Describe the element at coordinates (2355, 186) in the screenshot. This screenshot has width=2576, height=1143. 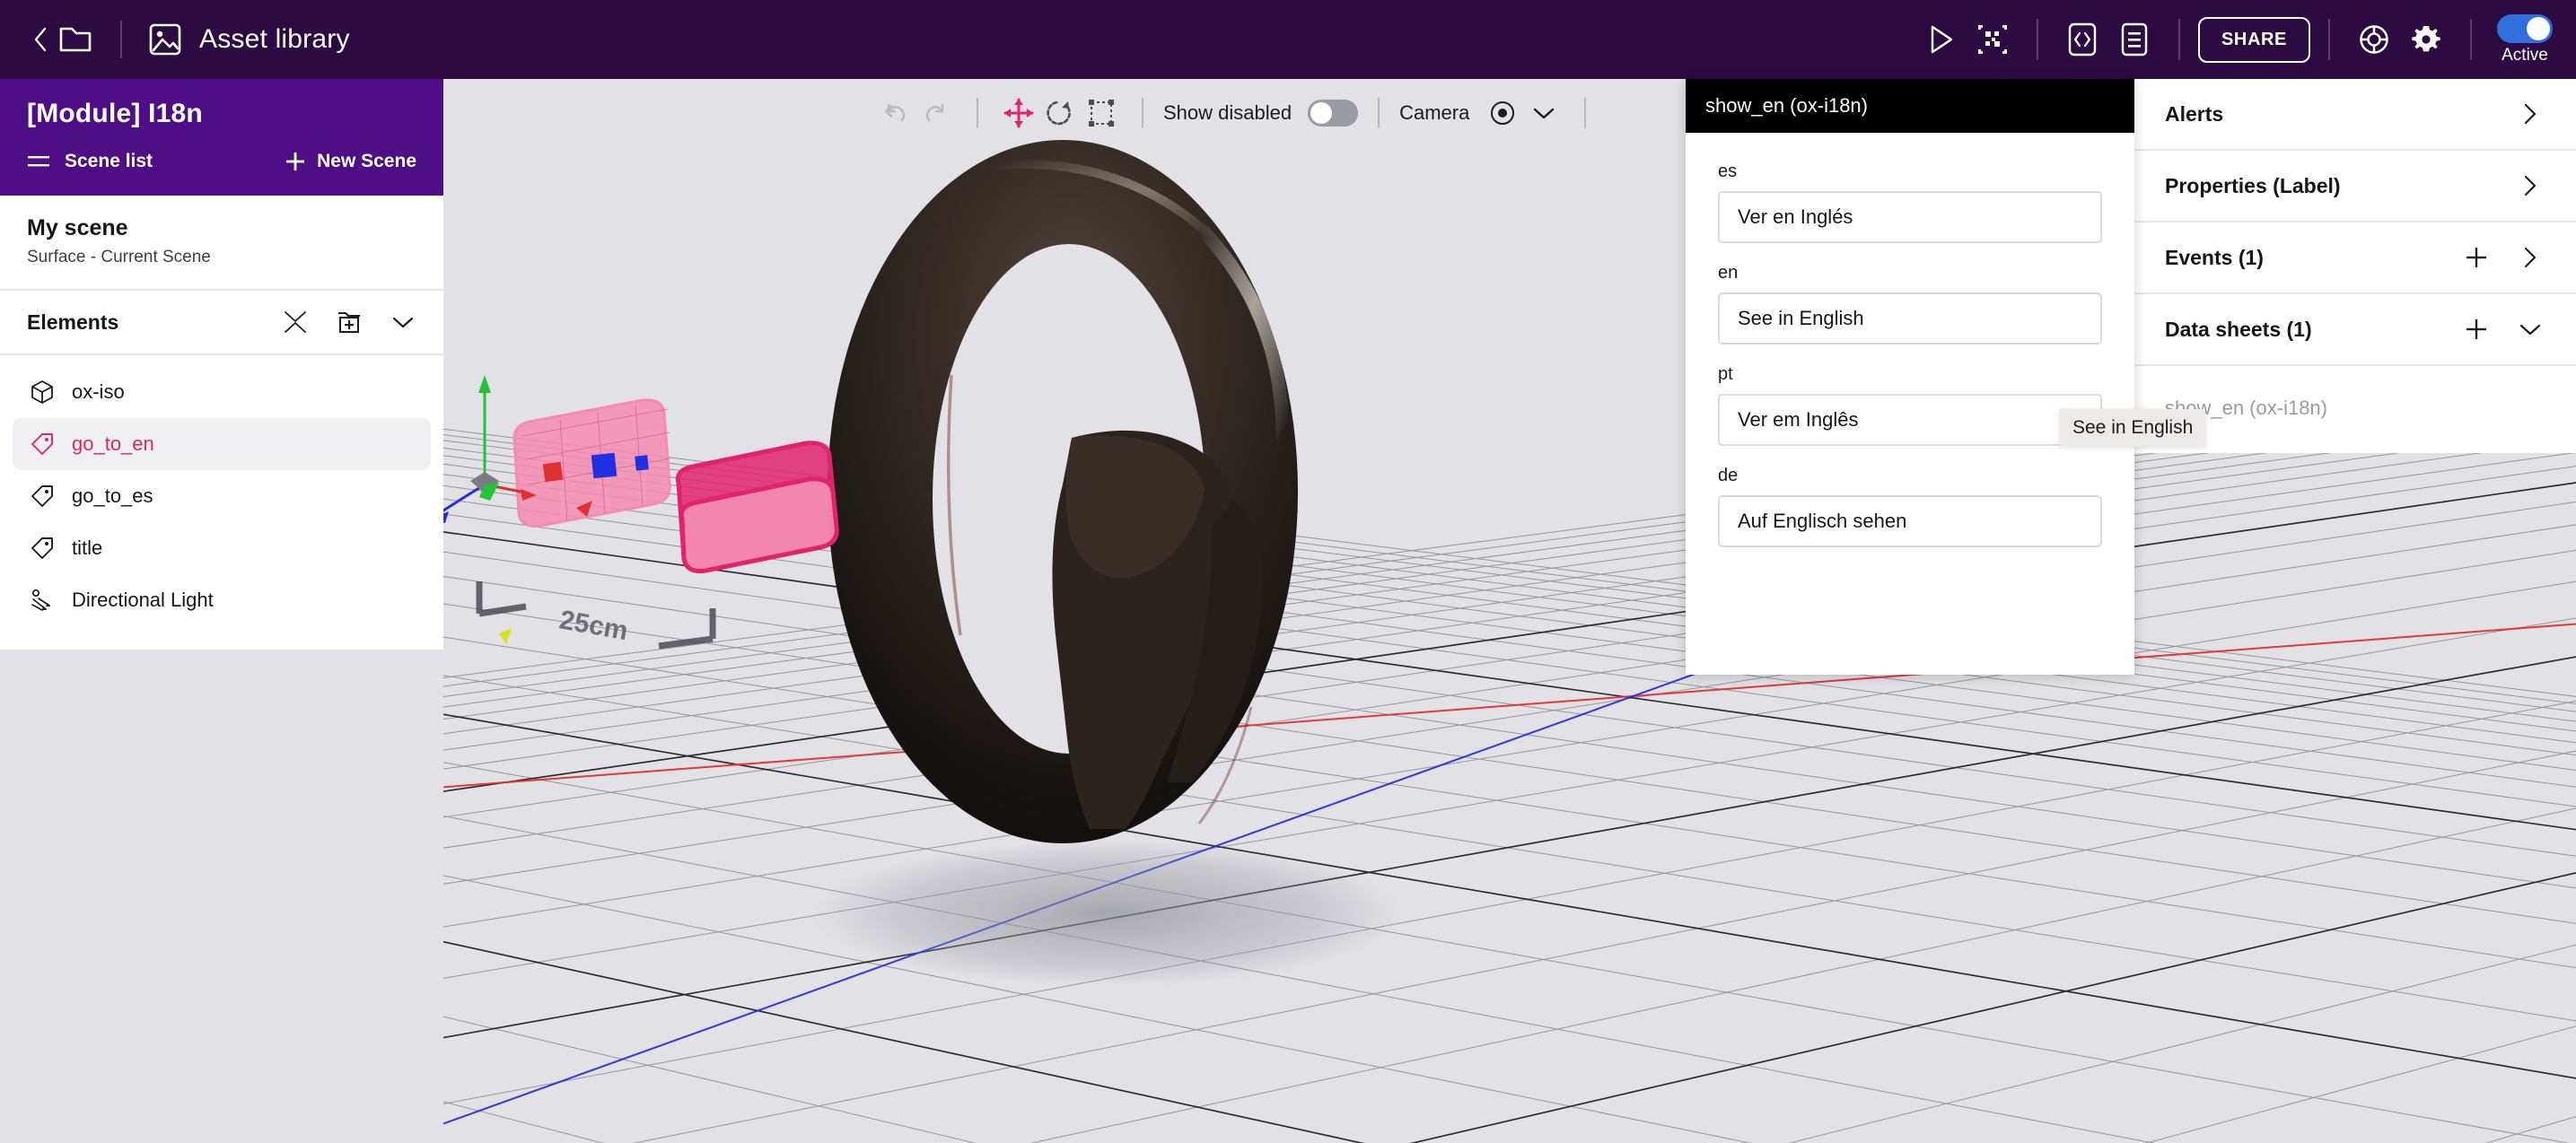
I see `panel-row-properties: Properties (Label)` at that location.